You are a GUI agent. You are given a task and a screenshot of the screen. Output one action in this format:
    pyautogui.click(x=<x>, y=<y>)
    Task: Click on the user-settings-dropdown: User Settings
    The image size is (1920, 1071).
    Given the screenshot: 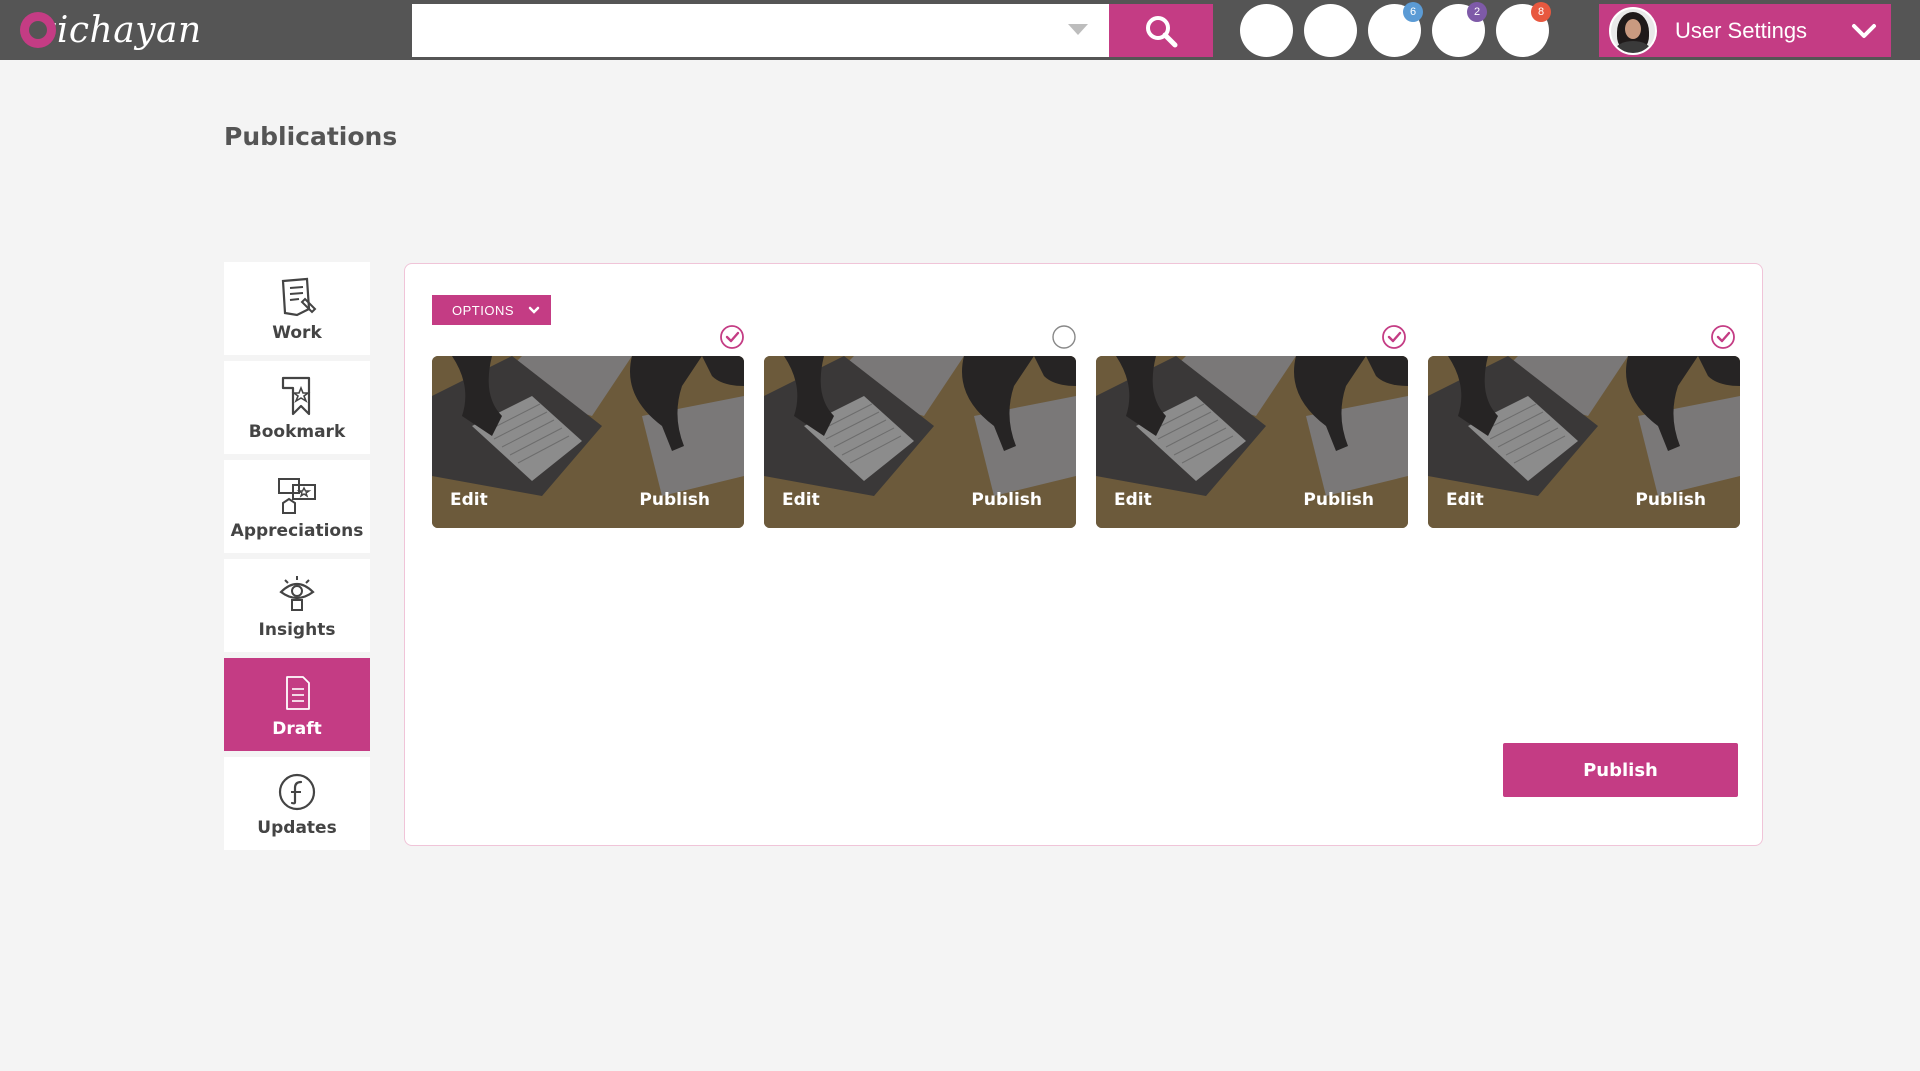 What is the action you would take?
    pyautogui.click(x=1745, y=30)
    